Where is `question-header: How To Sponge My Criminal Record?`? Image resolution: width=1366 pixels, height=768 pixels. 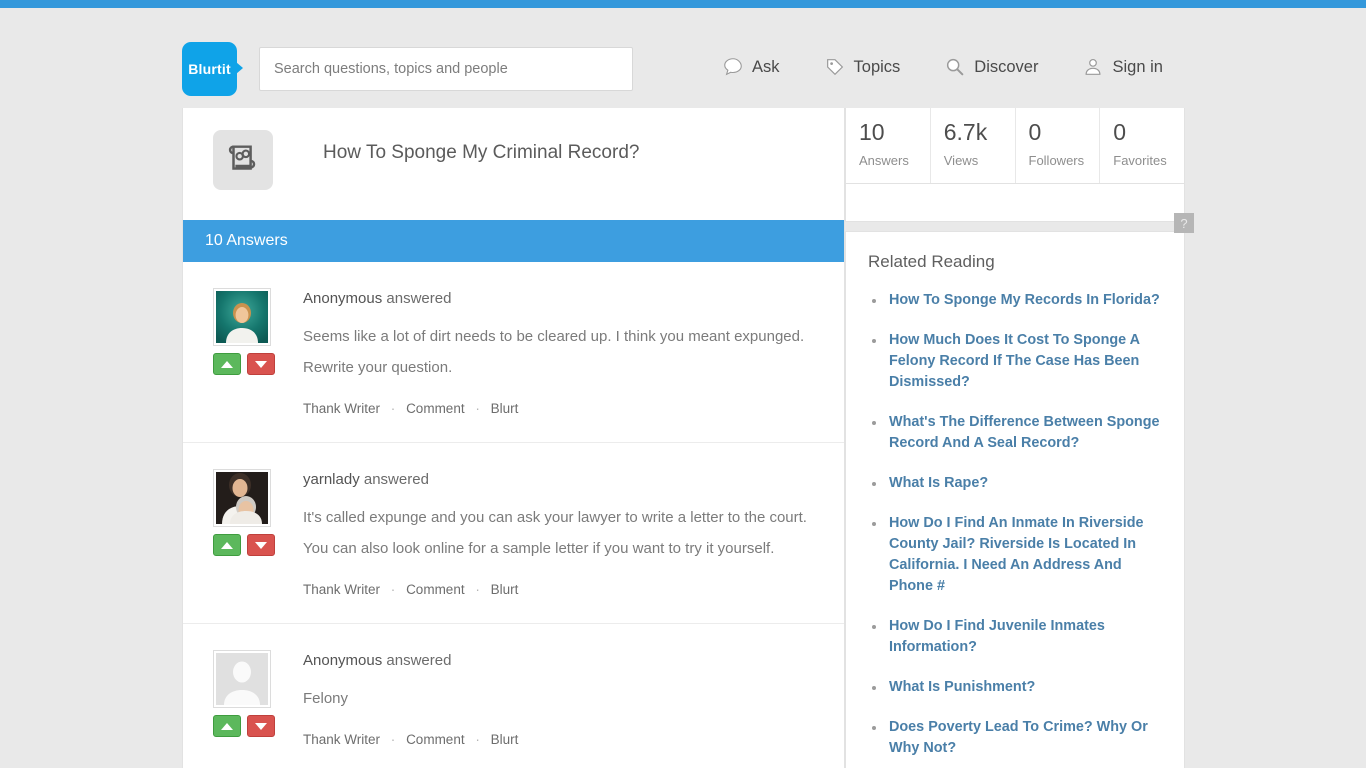 question-header: How To Sponge My Criminal Record? is located at coordinates (513, 164).